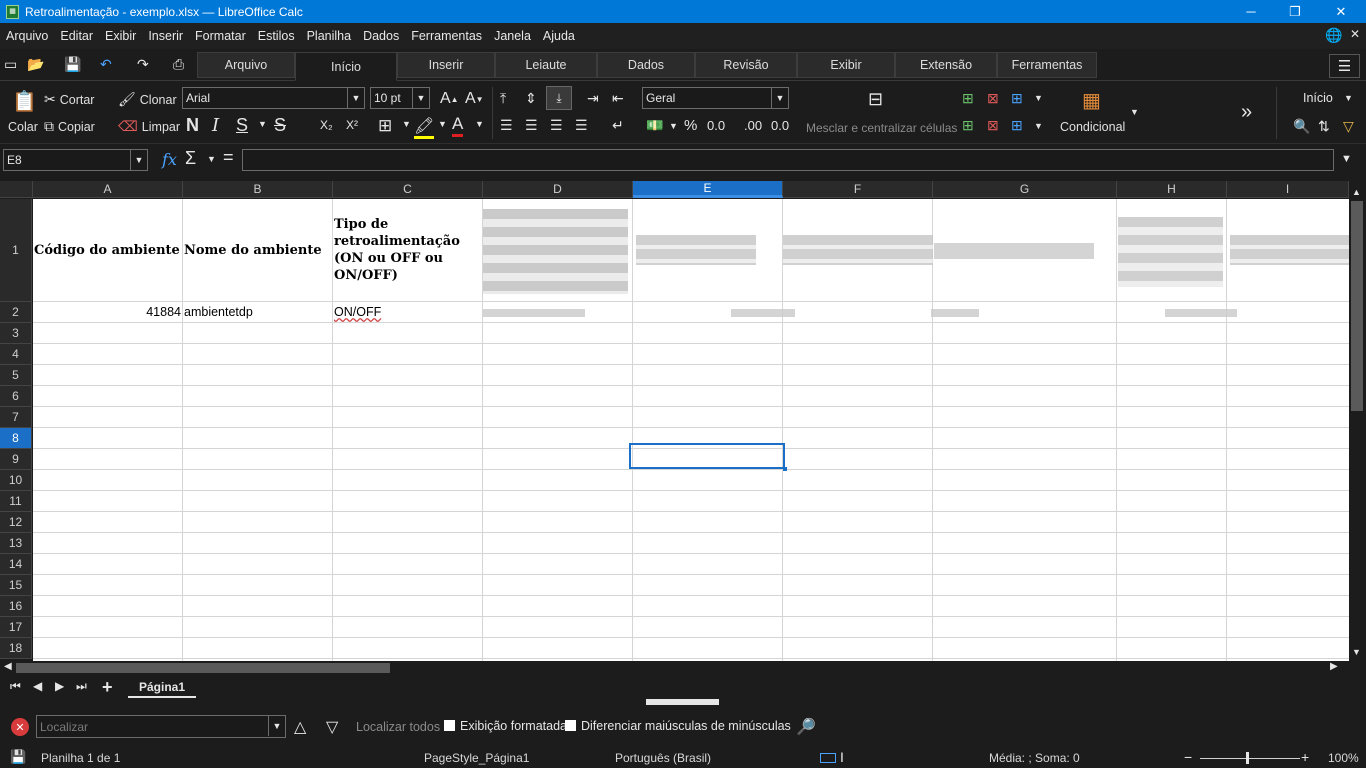 This screenshot has width=1366, height=768. What do you see at coordinates (506, 125) in the screenshot?
I see `align-left-icon: ☰` at bounding box center [506, 125].